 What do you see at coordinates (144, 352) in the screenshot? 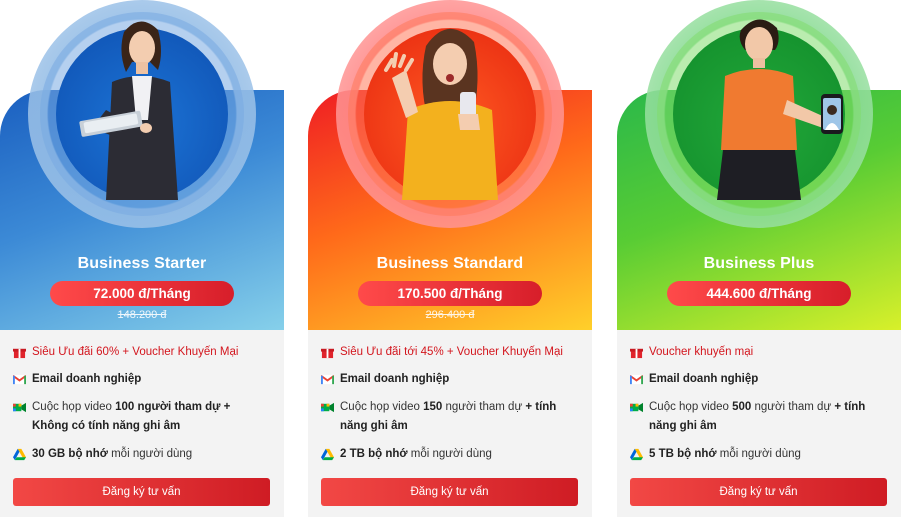
I see `feature-promo: Siêu Ưu đãi 60% + Voucher Khuyến Mại` at bounding box center [144, 352].